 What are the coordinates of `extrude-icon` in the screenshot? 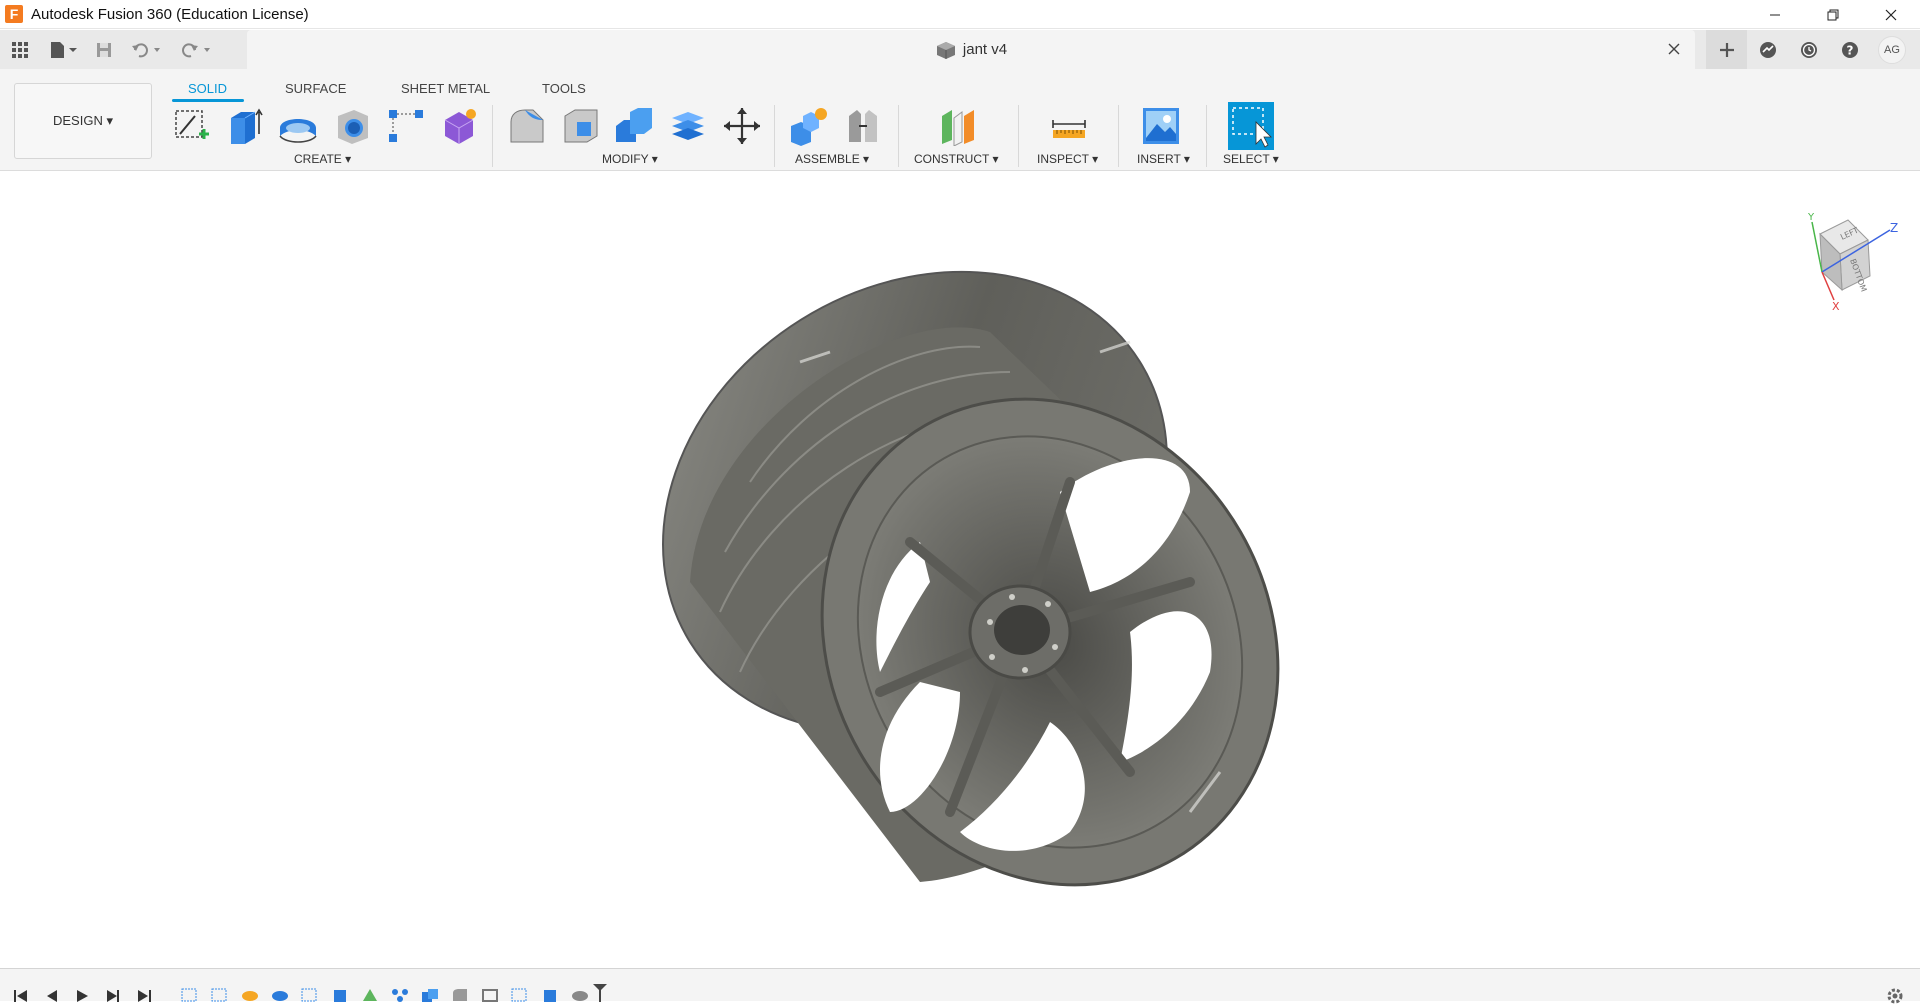 It's located at (245, 126).